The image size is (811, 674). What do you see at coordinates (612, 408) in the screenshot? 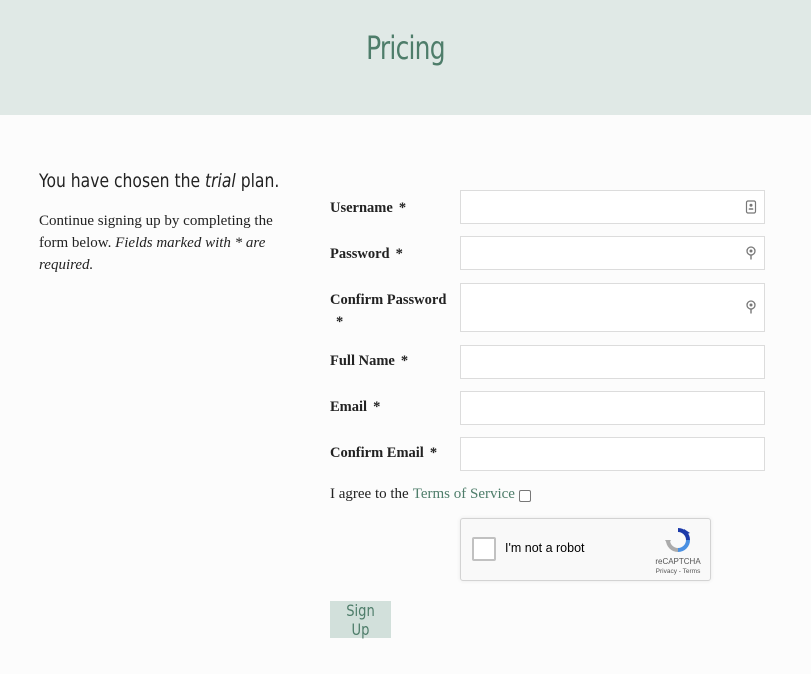
I see `email-field` at bounding box center [612, 408].